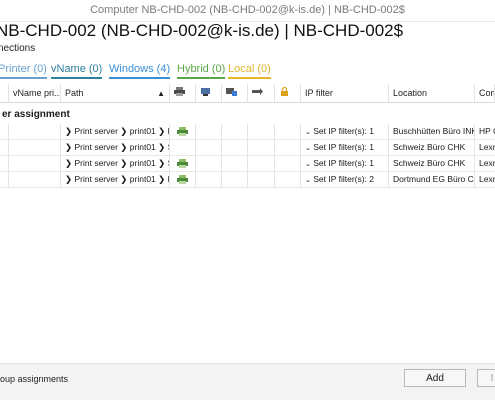 The width and height of the screenshot is (495, 400). What do you see at coordinates (74, 93) in the screenshot?
I see `column-header-path-label: Path` at bounding box center [74, 93].